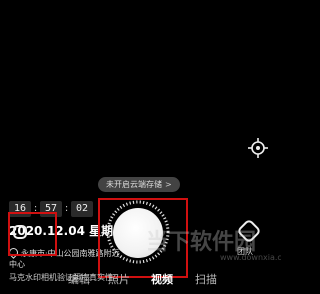 This screenshot has height=294, width=320. I want to click on crosshair-icon, so click(258, 148).